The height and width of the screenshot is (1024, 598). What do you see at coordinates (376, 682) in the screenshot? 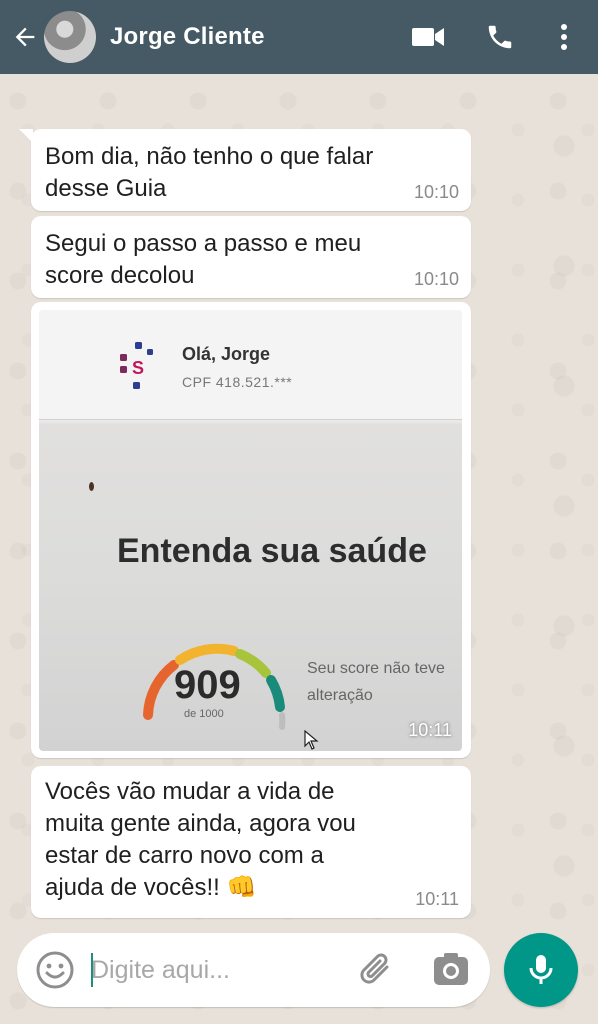
I see `photo-score-status: Seu score não teve alteração` at bounding box center [376, 682].